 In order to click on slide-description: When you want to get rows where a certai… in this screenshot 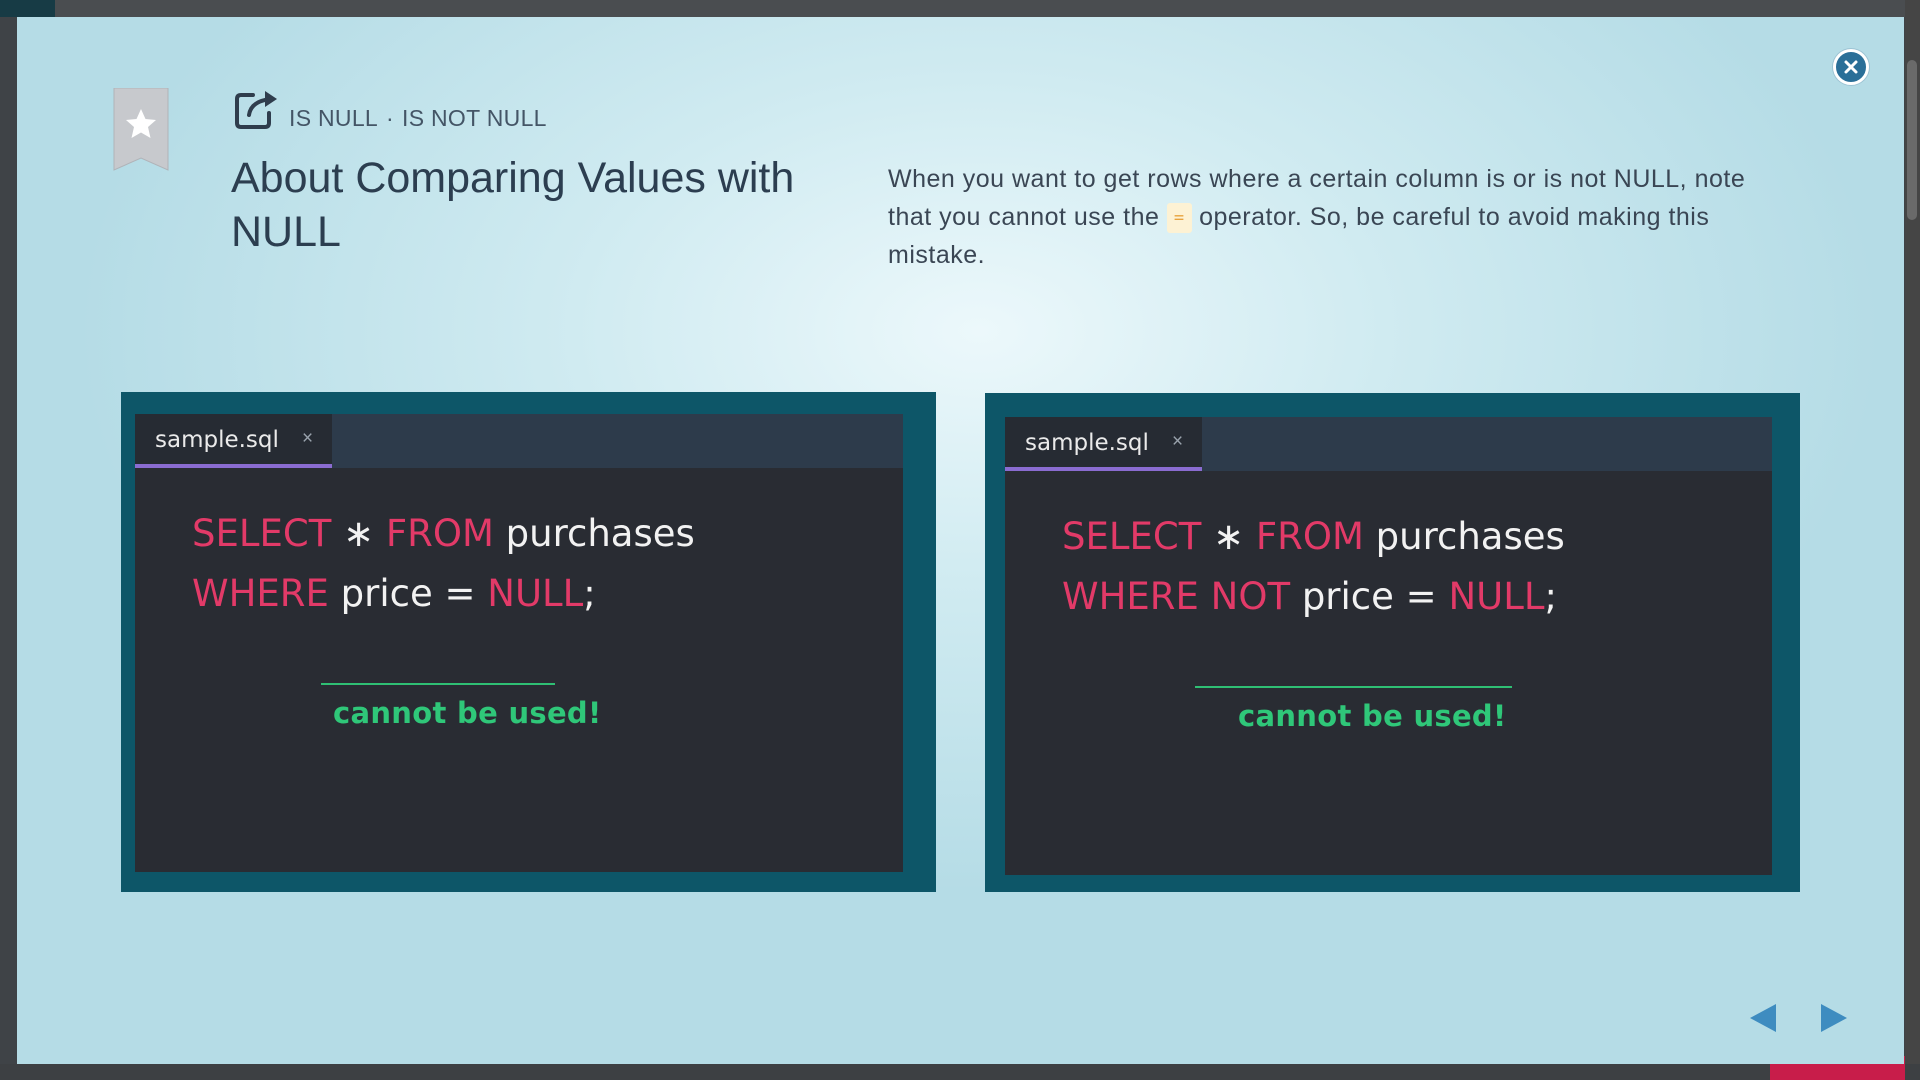, I will do `click(1338, 217)`.